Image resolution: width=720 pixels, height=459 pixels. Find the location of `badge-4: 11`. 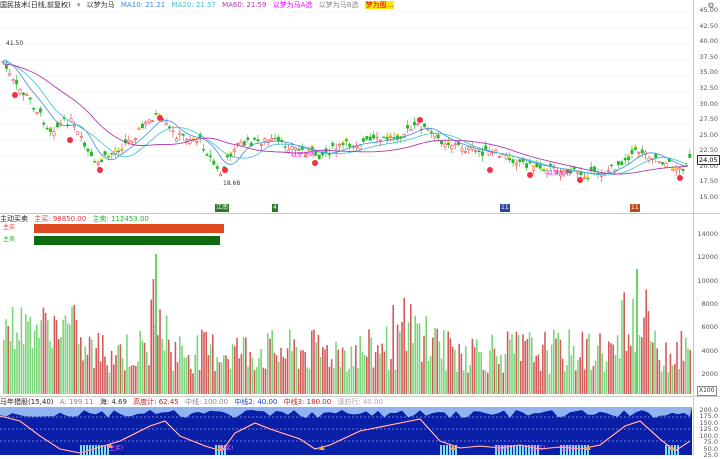

badge-4: 11 is located at coordinates (635, 208).